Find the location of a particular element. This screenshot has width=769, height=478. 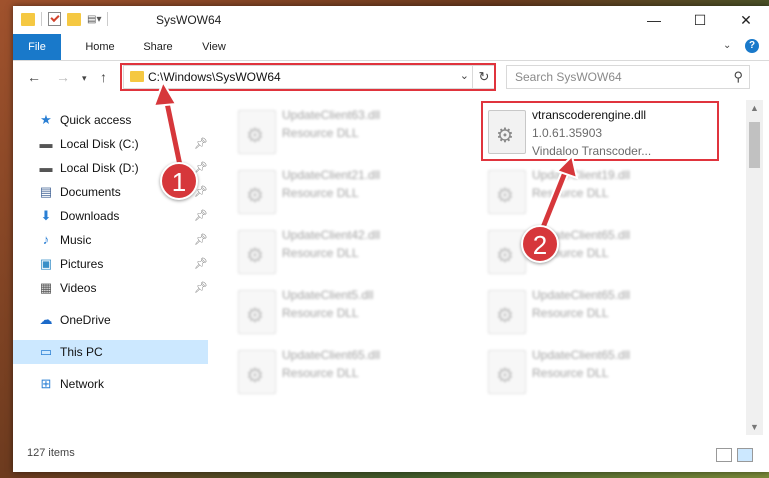

arrow-1-head is located at coordinates (165, 93).